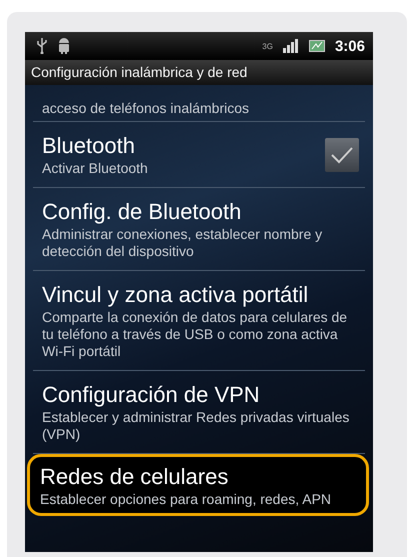 The image size is (413, 557). I want to click on checkmark-icon, so click(342, 155).